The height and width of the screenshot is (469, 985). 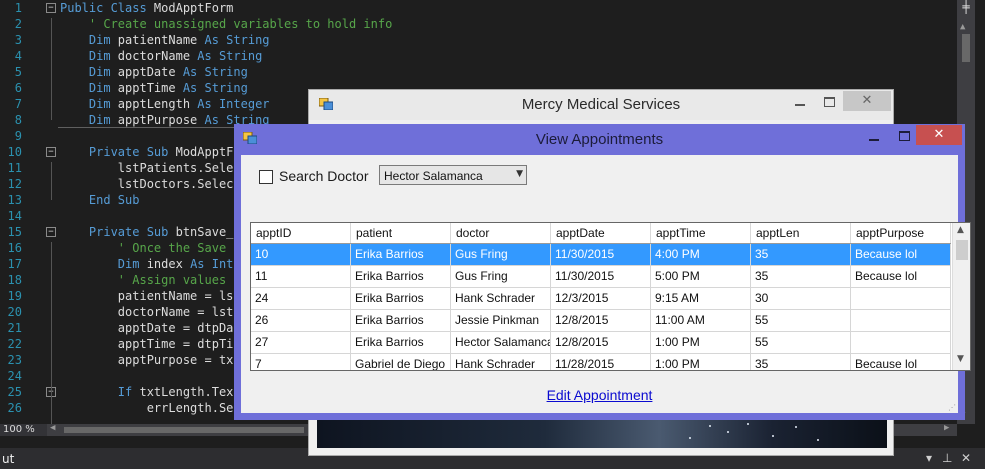 What do you see at coordinates (966, 458) in the screenshot?
I see `panel-close-icon: ✕` at bounding box center [966, 458].